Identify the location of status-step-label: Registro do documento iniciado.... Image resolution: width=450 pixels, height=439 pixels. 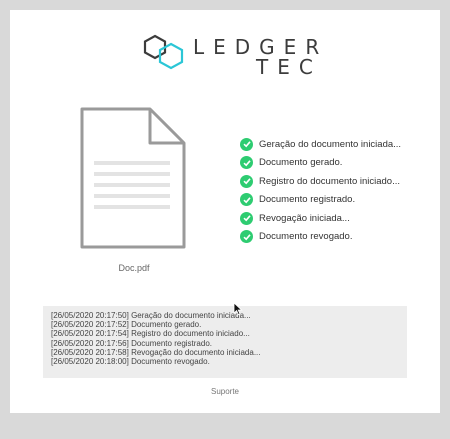
(329, 181).